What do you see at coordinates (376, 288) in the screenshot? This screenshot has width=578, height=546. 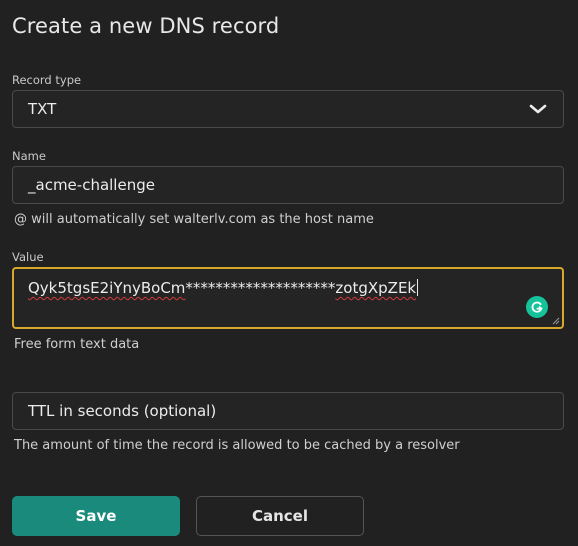 I see `value-text-part2: zotgXpZEk` at bounding box center [376, 288].